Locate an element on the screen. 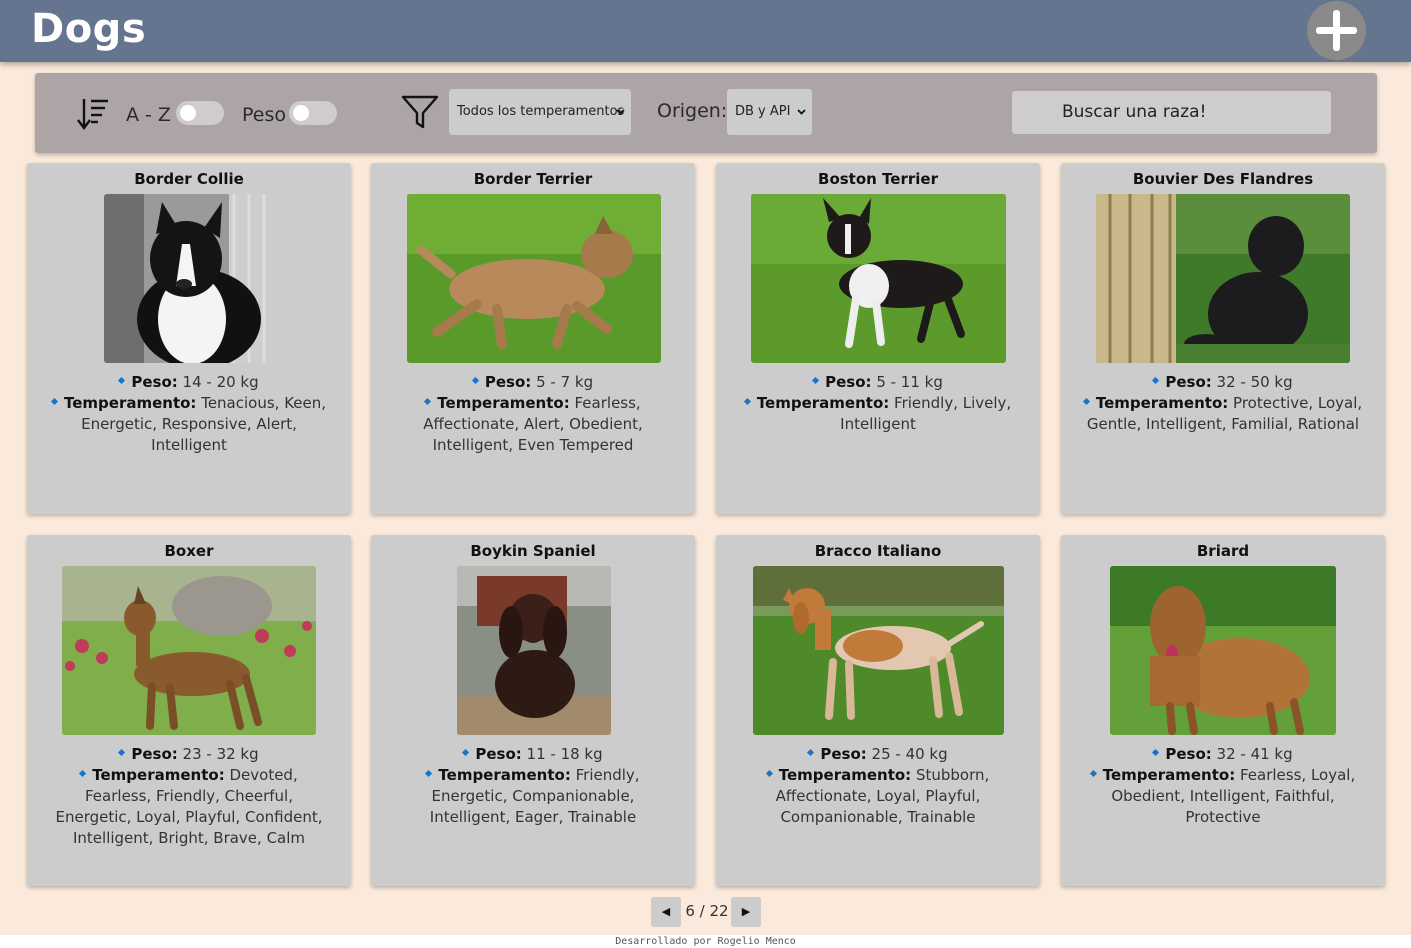  footer: Desarrollado por Rogelio Menco is located at coordinates (705, 941).